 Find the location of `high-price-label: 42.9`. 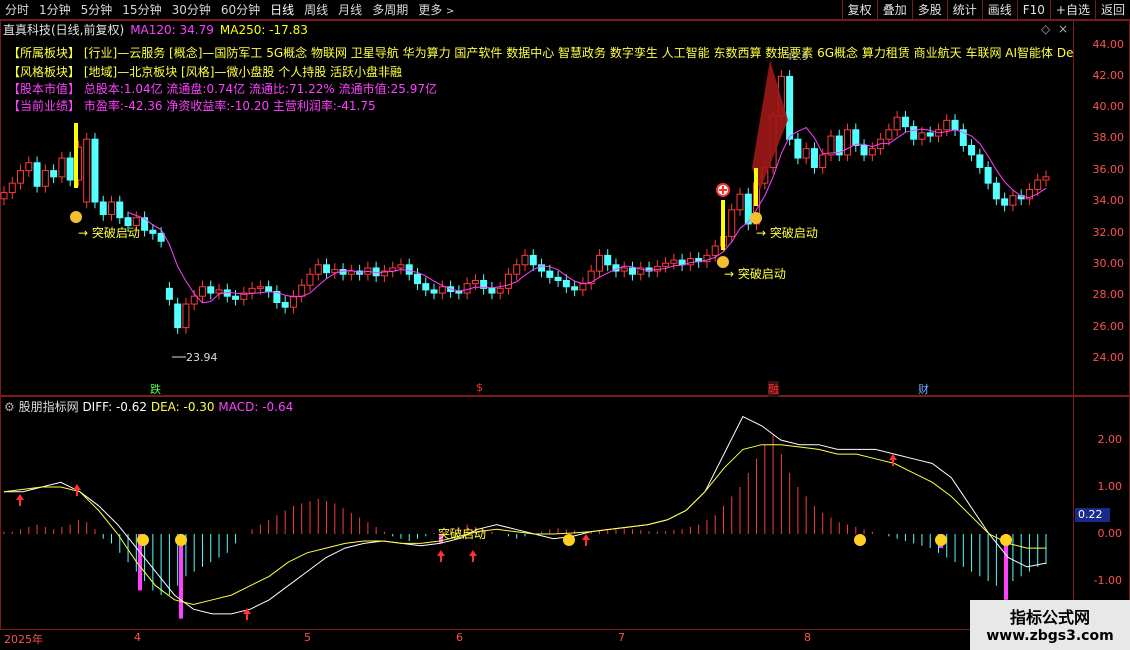

high-price-label: 42.9 is located at coordinates (797, 57).